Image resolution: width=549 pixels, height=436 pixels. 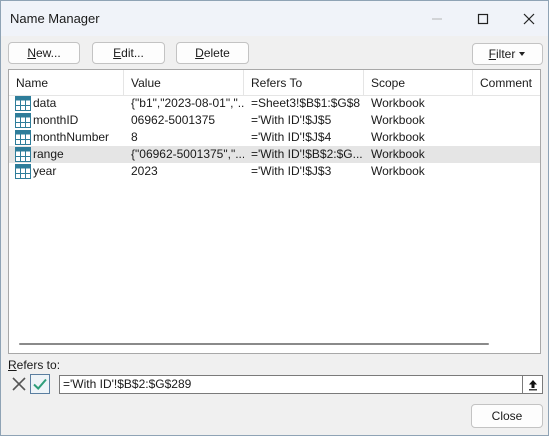 What do you see at coordinates (522, 54) in the screenshot?
I see `filter-dropdown-icon` at bounding box center [522, 54].